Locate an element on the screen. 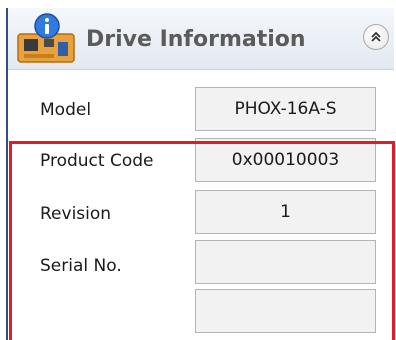 The image size is (396, 340). product-code-label: Product Code is located at coordinates (97, 161).